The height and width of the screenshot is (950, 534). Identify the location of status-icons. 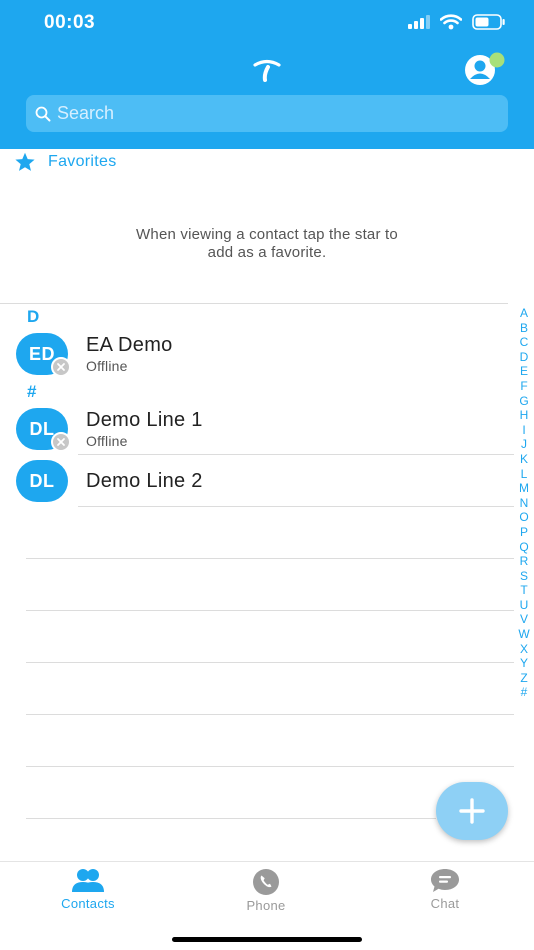
(457, 22).